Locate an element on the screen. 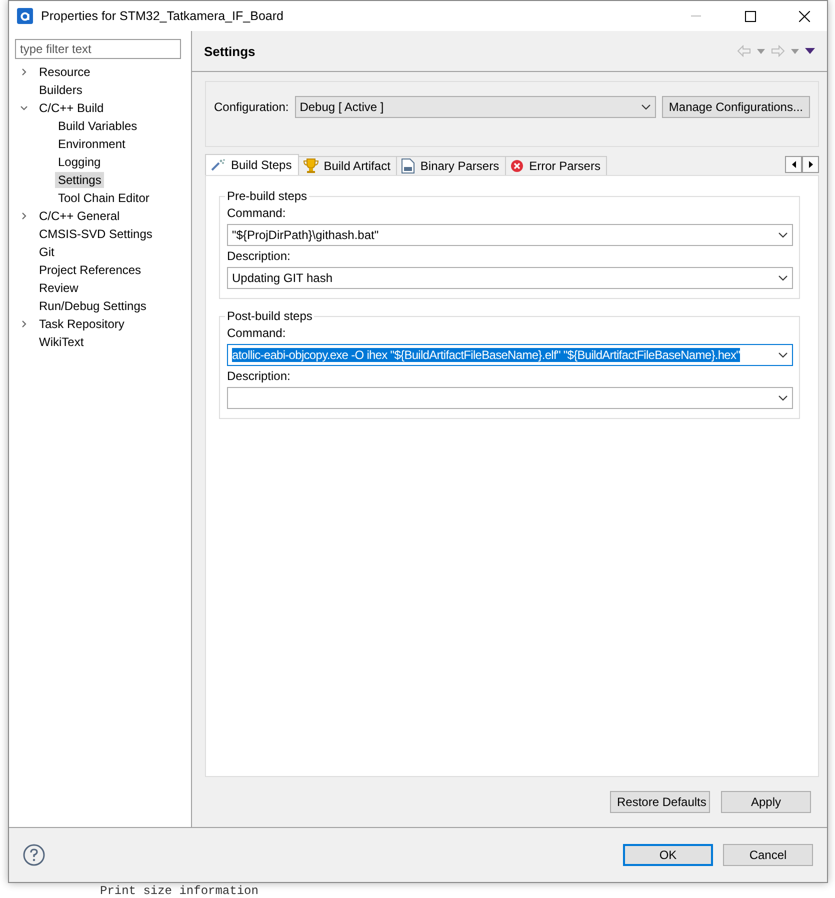  tree-item: Builders is located at coordinates (61, 90).